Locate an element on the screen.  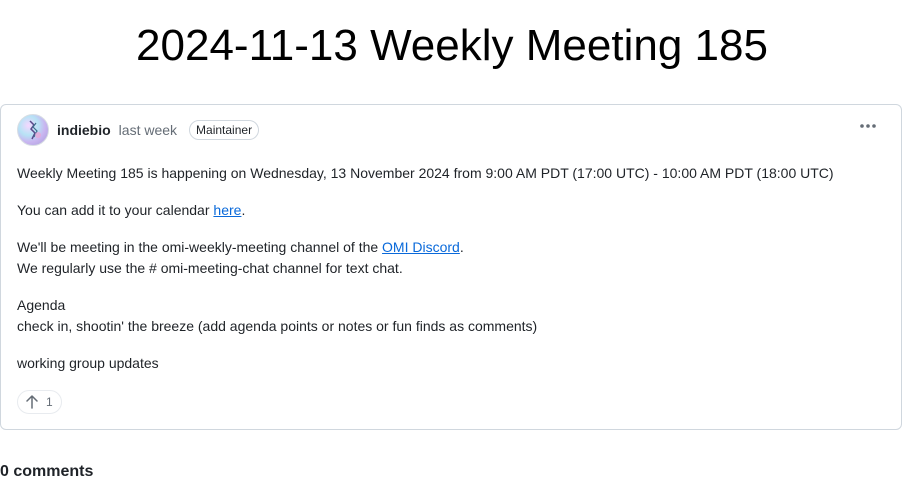
maintainer-badge: Maintainer is located at coordinates (224, 130).